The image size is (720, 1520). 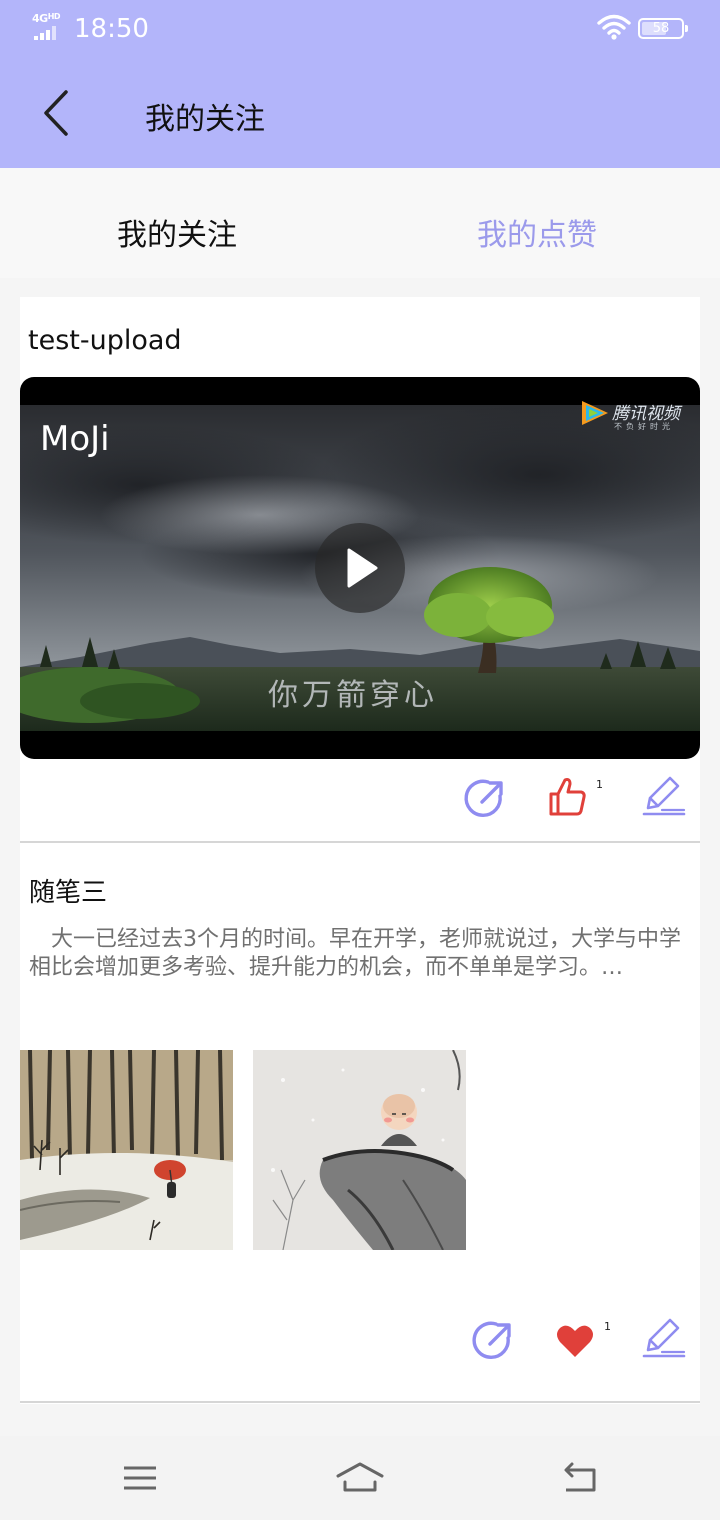 What do you see at coordinates (140, 1478) in the screenshot?
I see `menu-icon` at bounding box center [140, 1478].